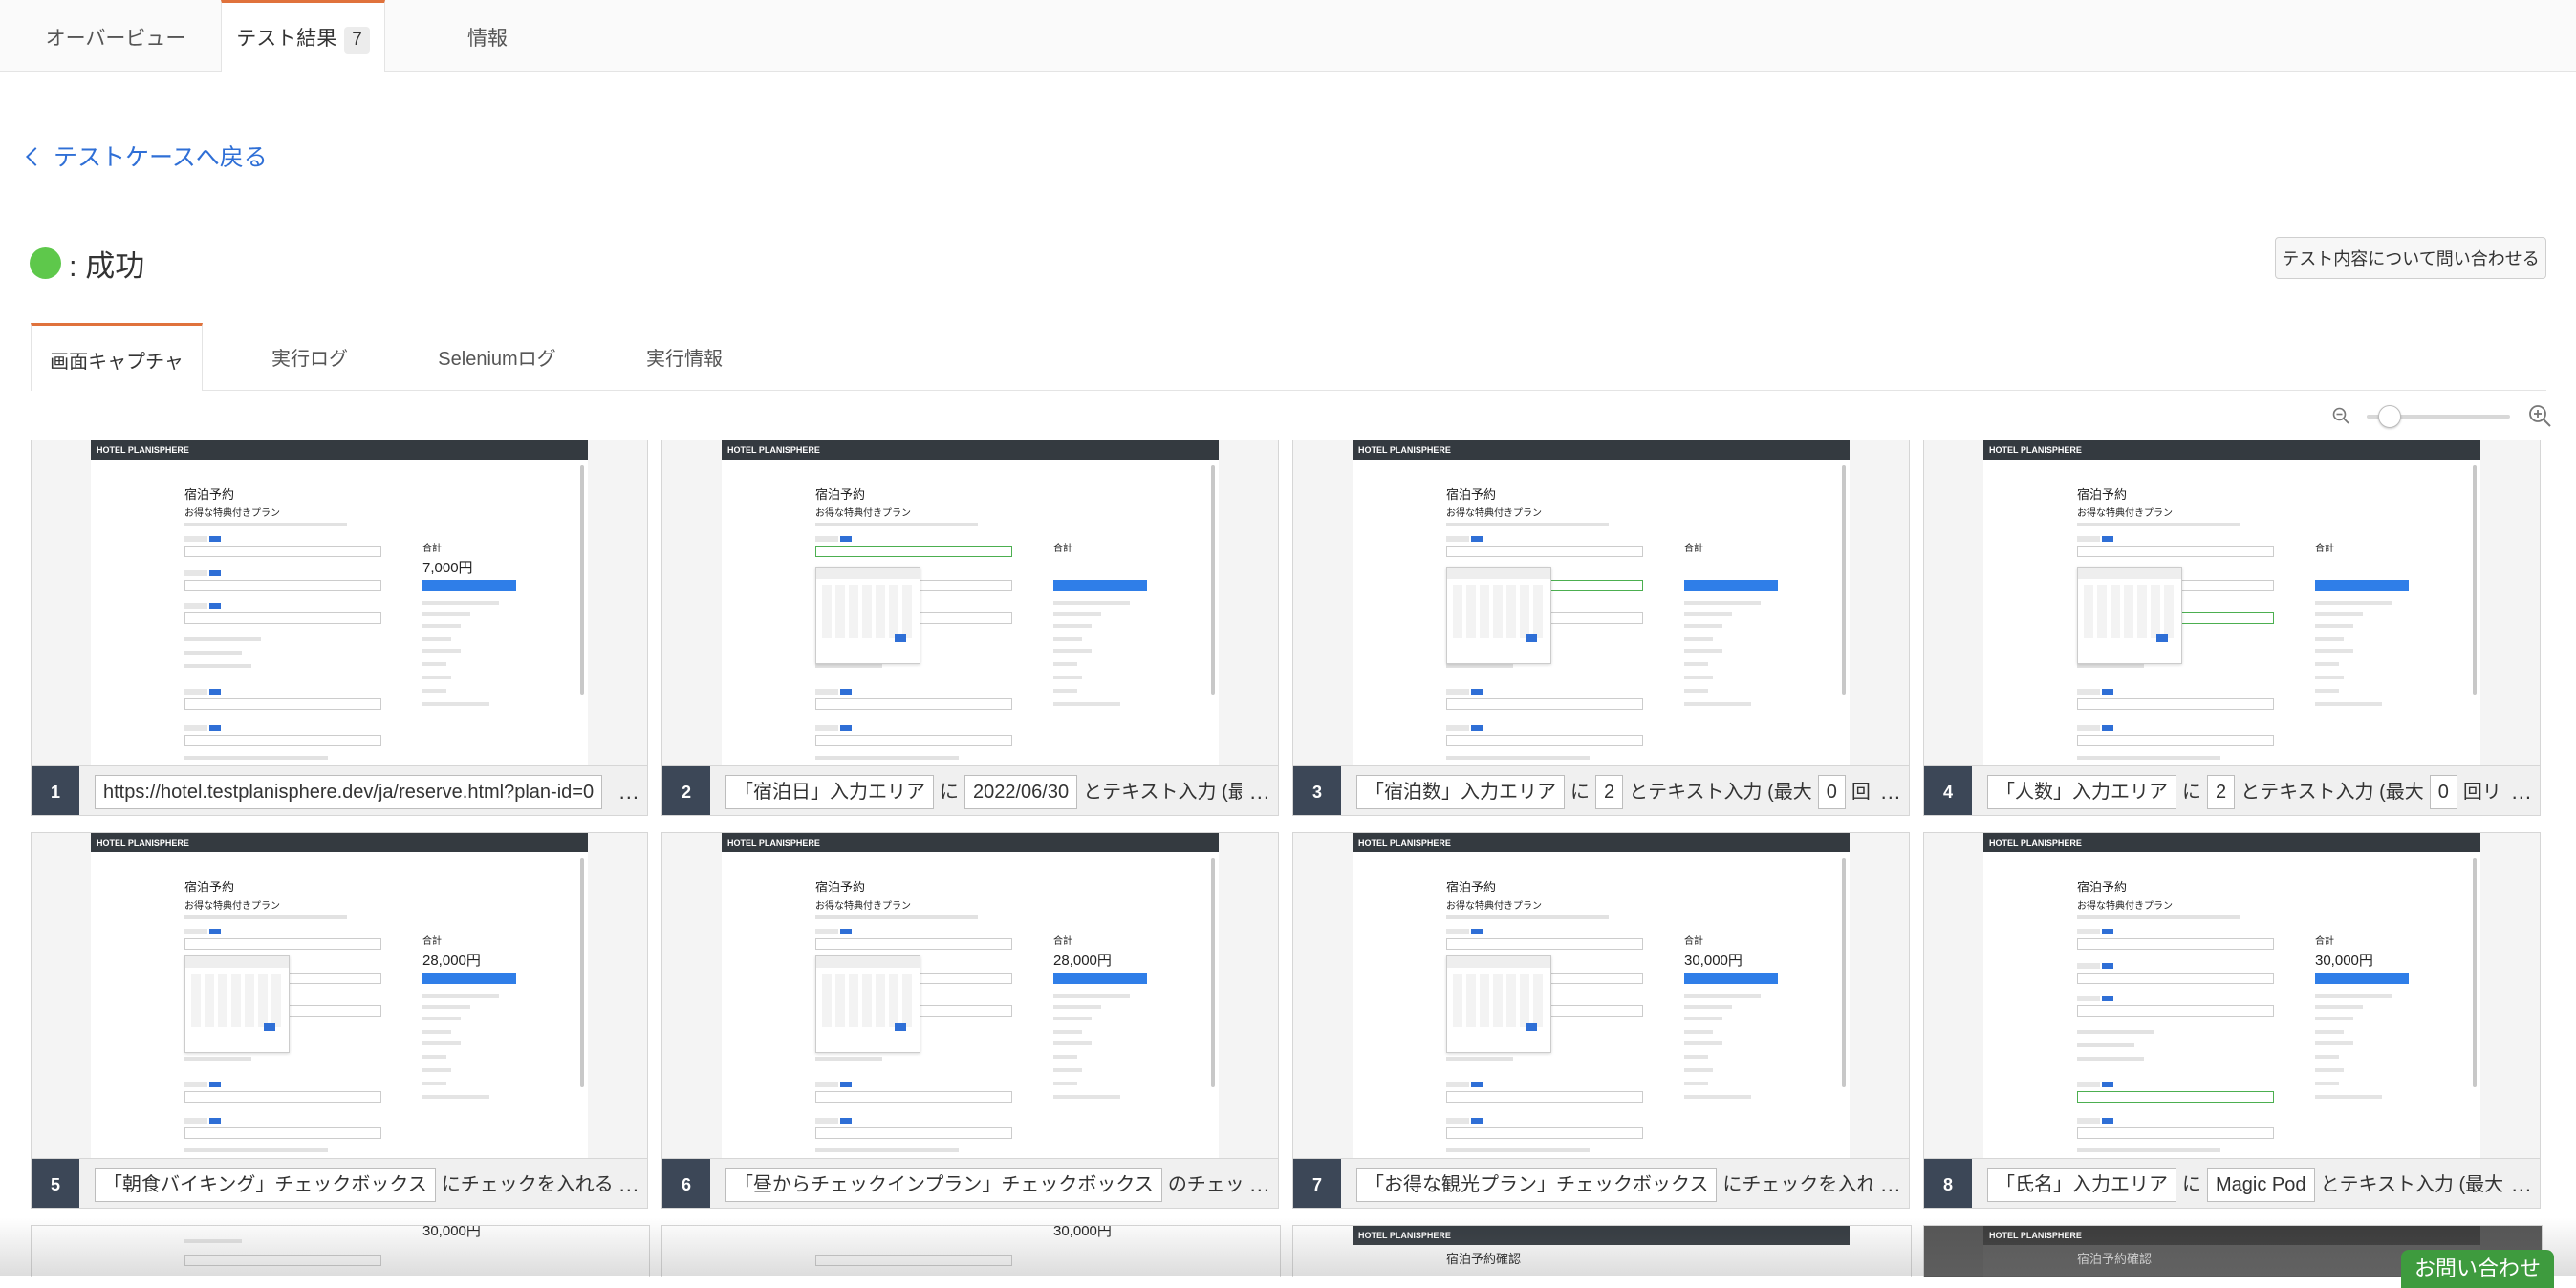 The width and height of the screenshot is (2576, 1288). Describe the element at coordinates (867, 1004) in the screenshot. I see `thumbnail-calendar-popup` at that location.